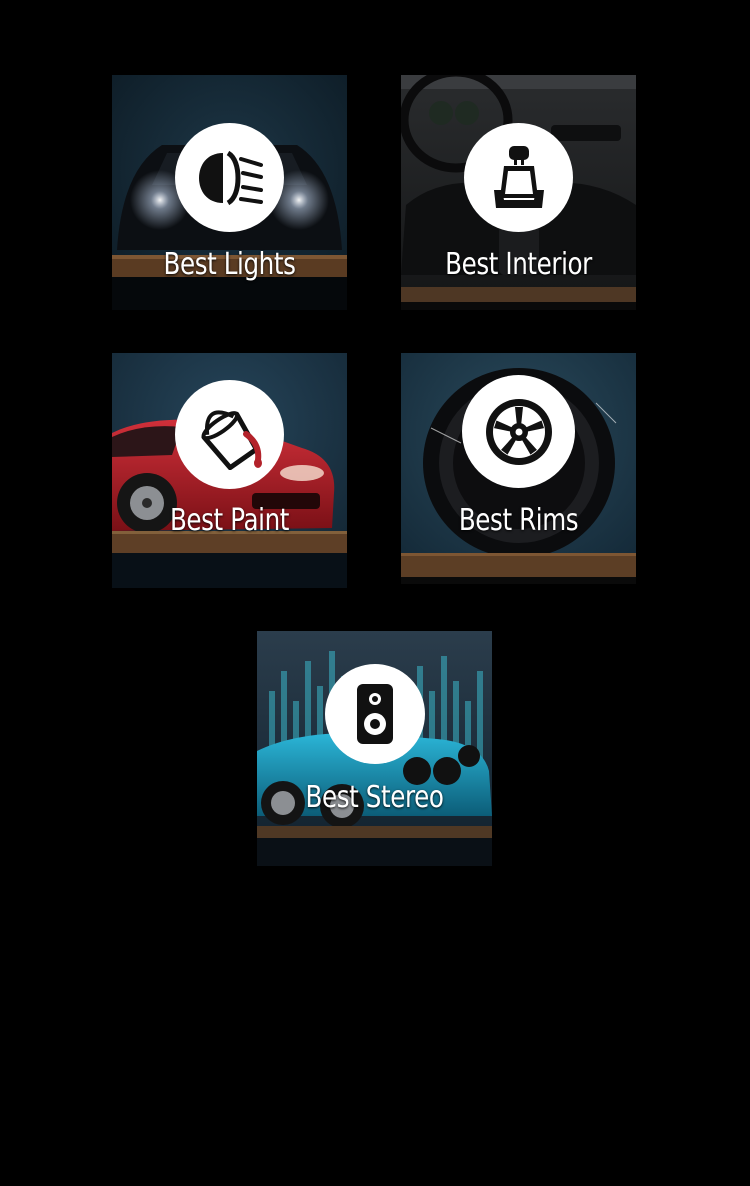 This screenshot has width=750, height=1186. I want to click on tile-best-stereo: Best Stereo, so click(374, 748).